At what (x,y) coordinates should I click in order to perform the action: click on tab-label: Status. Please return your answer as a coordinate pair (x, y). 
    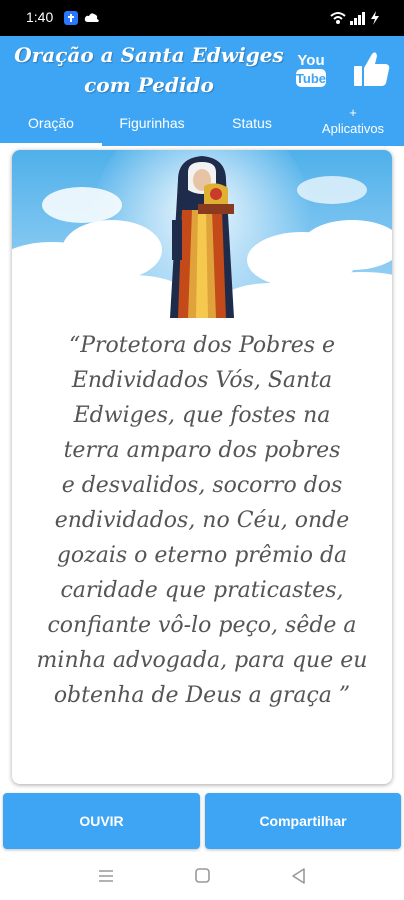
    Looking at the image, I should click on (252, 123).